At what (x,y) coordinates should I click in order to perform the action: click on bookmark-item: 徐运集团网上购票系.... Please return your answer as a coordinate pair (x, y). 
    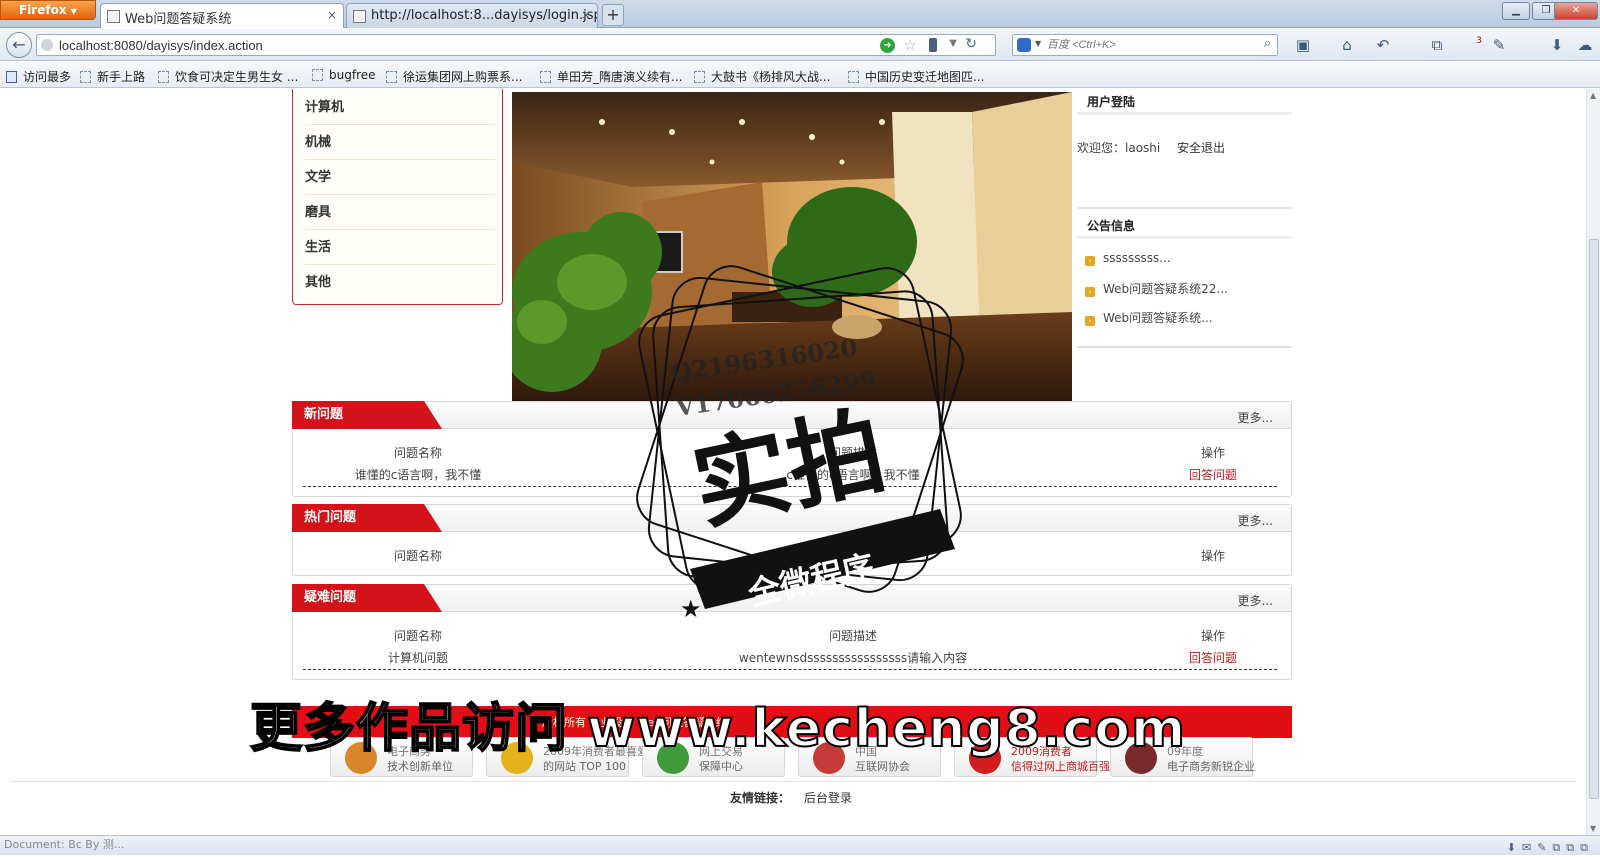
    Looking at the image, I should click on (454, 76).